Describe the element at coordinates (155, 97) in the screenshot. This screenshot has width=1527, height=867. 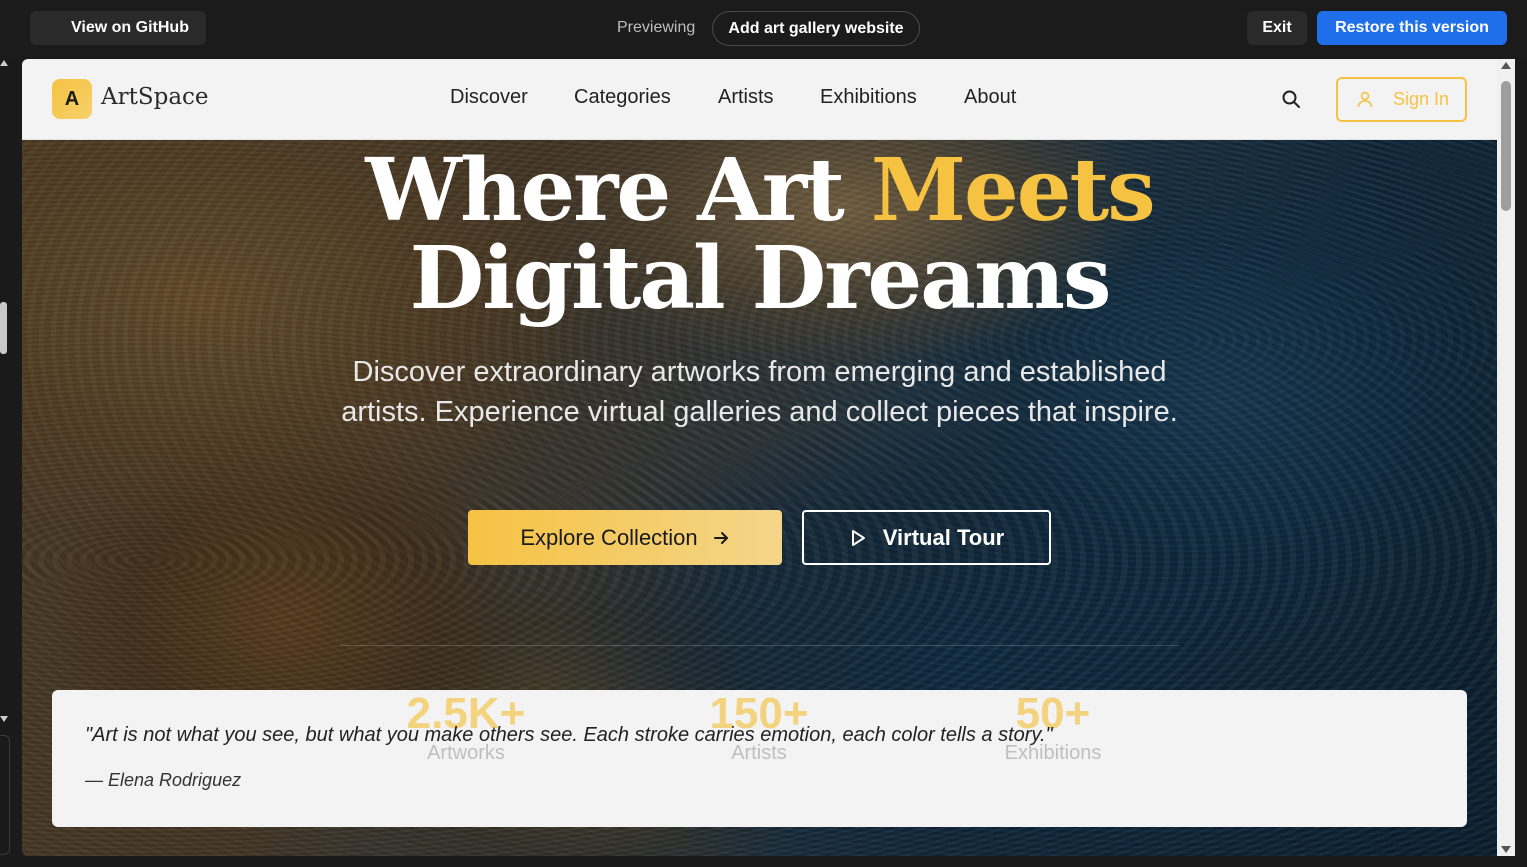
I see `logo-text: ArtSpace` at that location.